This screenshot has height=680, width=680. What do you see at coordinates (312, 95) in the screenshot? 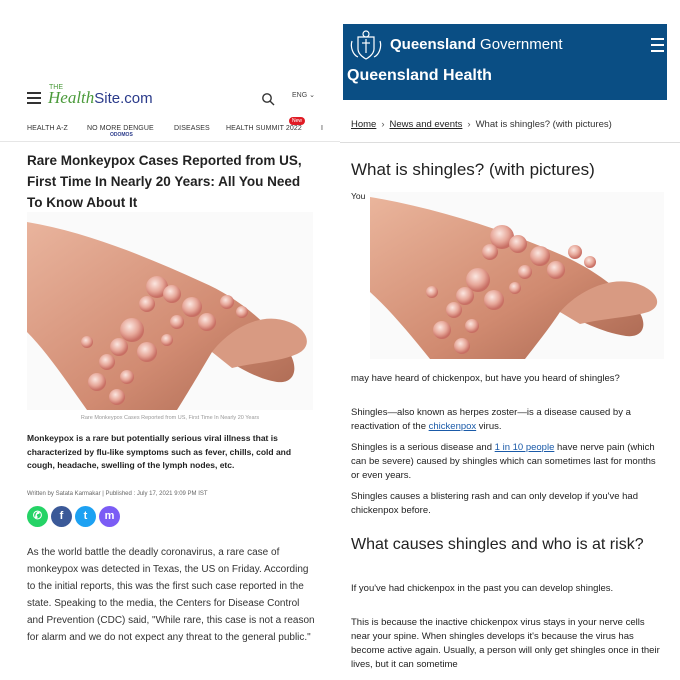
I see `chevron-down-icon: ⌄` at bounding box center [312, 95].